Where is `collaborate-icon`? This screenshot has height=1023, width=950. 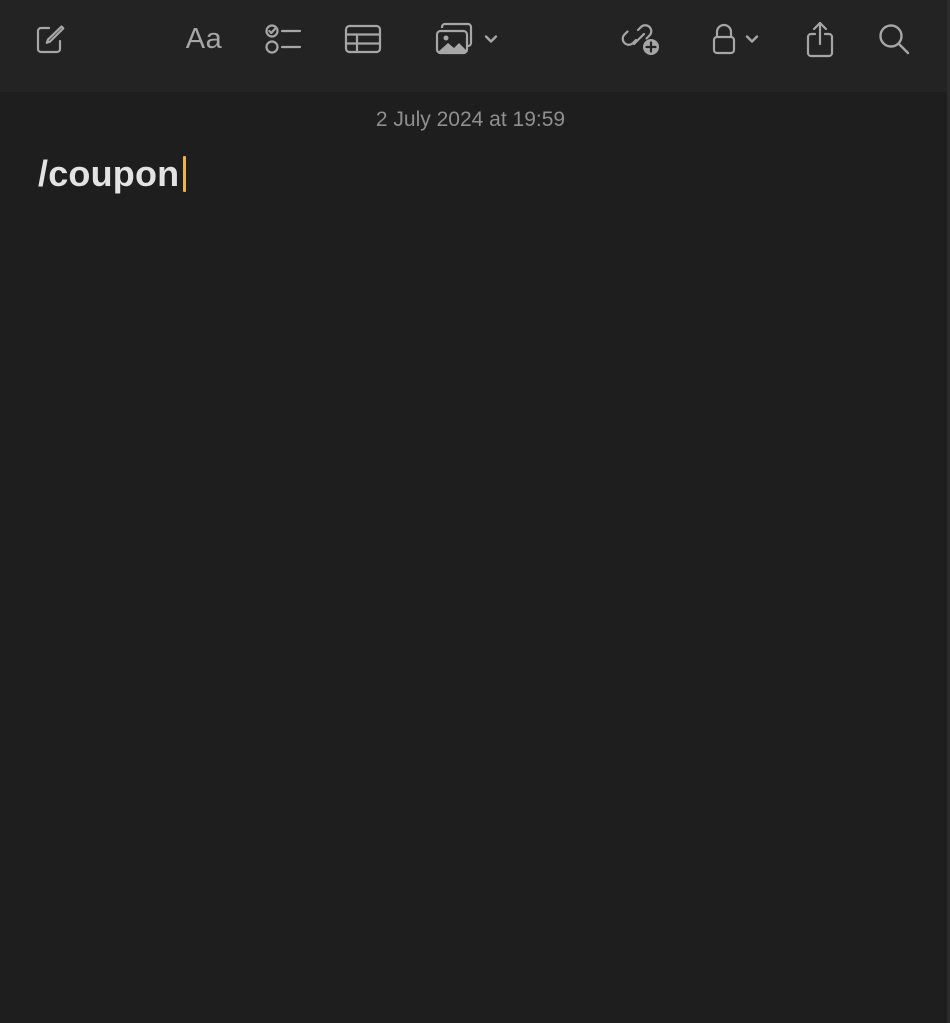 collaborate-icon is located at coordinates (640, 38).